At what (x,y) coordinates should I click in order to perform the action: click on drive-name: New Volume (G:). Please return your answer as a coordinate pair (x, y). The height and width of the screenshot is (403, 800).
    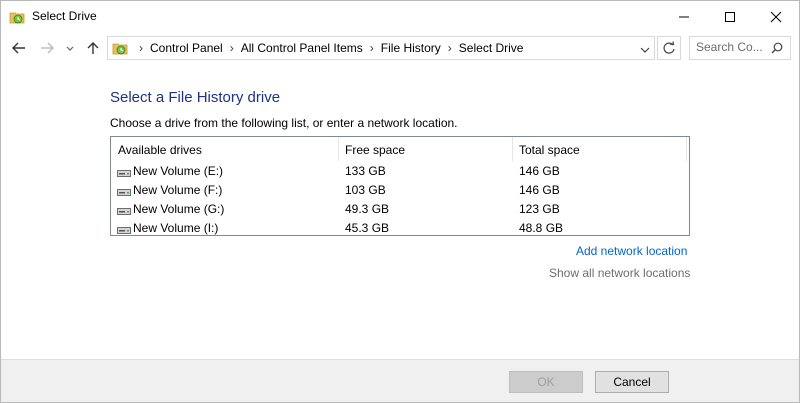
    Looking at the image, I should click on (179, 209).